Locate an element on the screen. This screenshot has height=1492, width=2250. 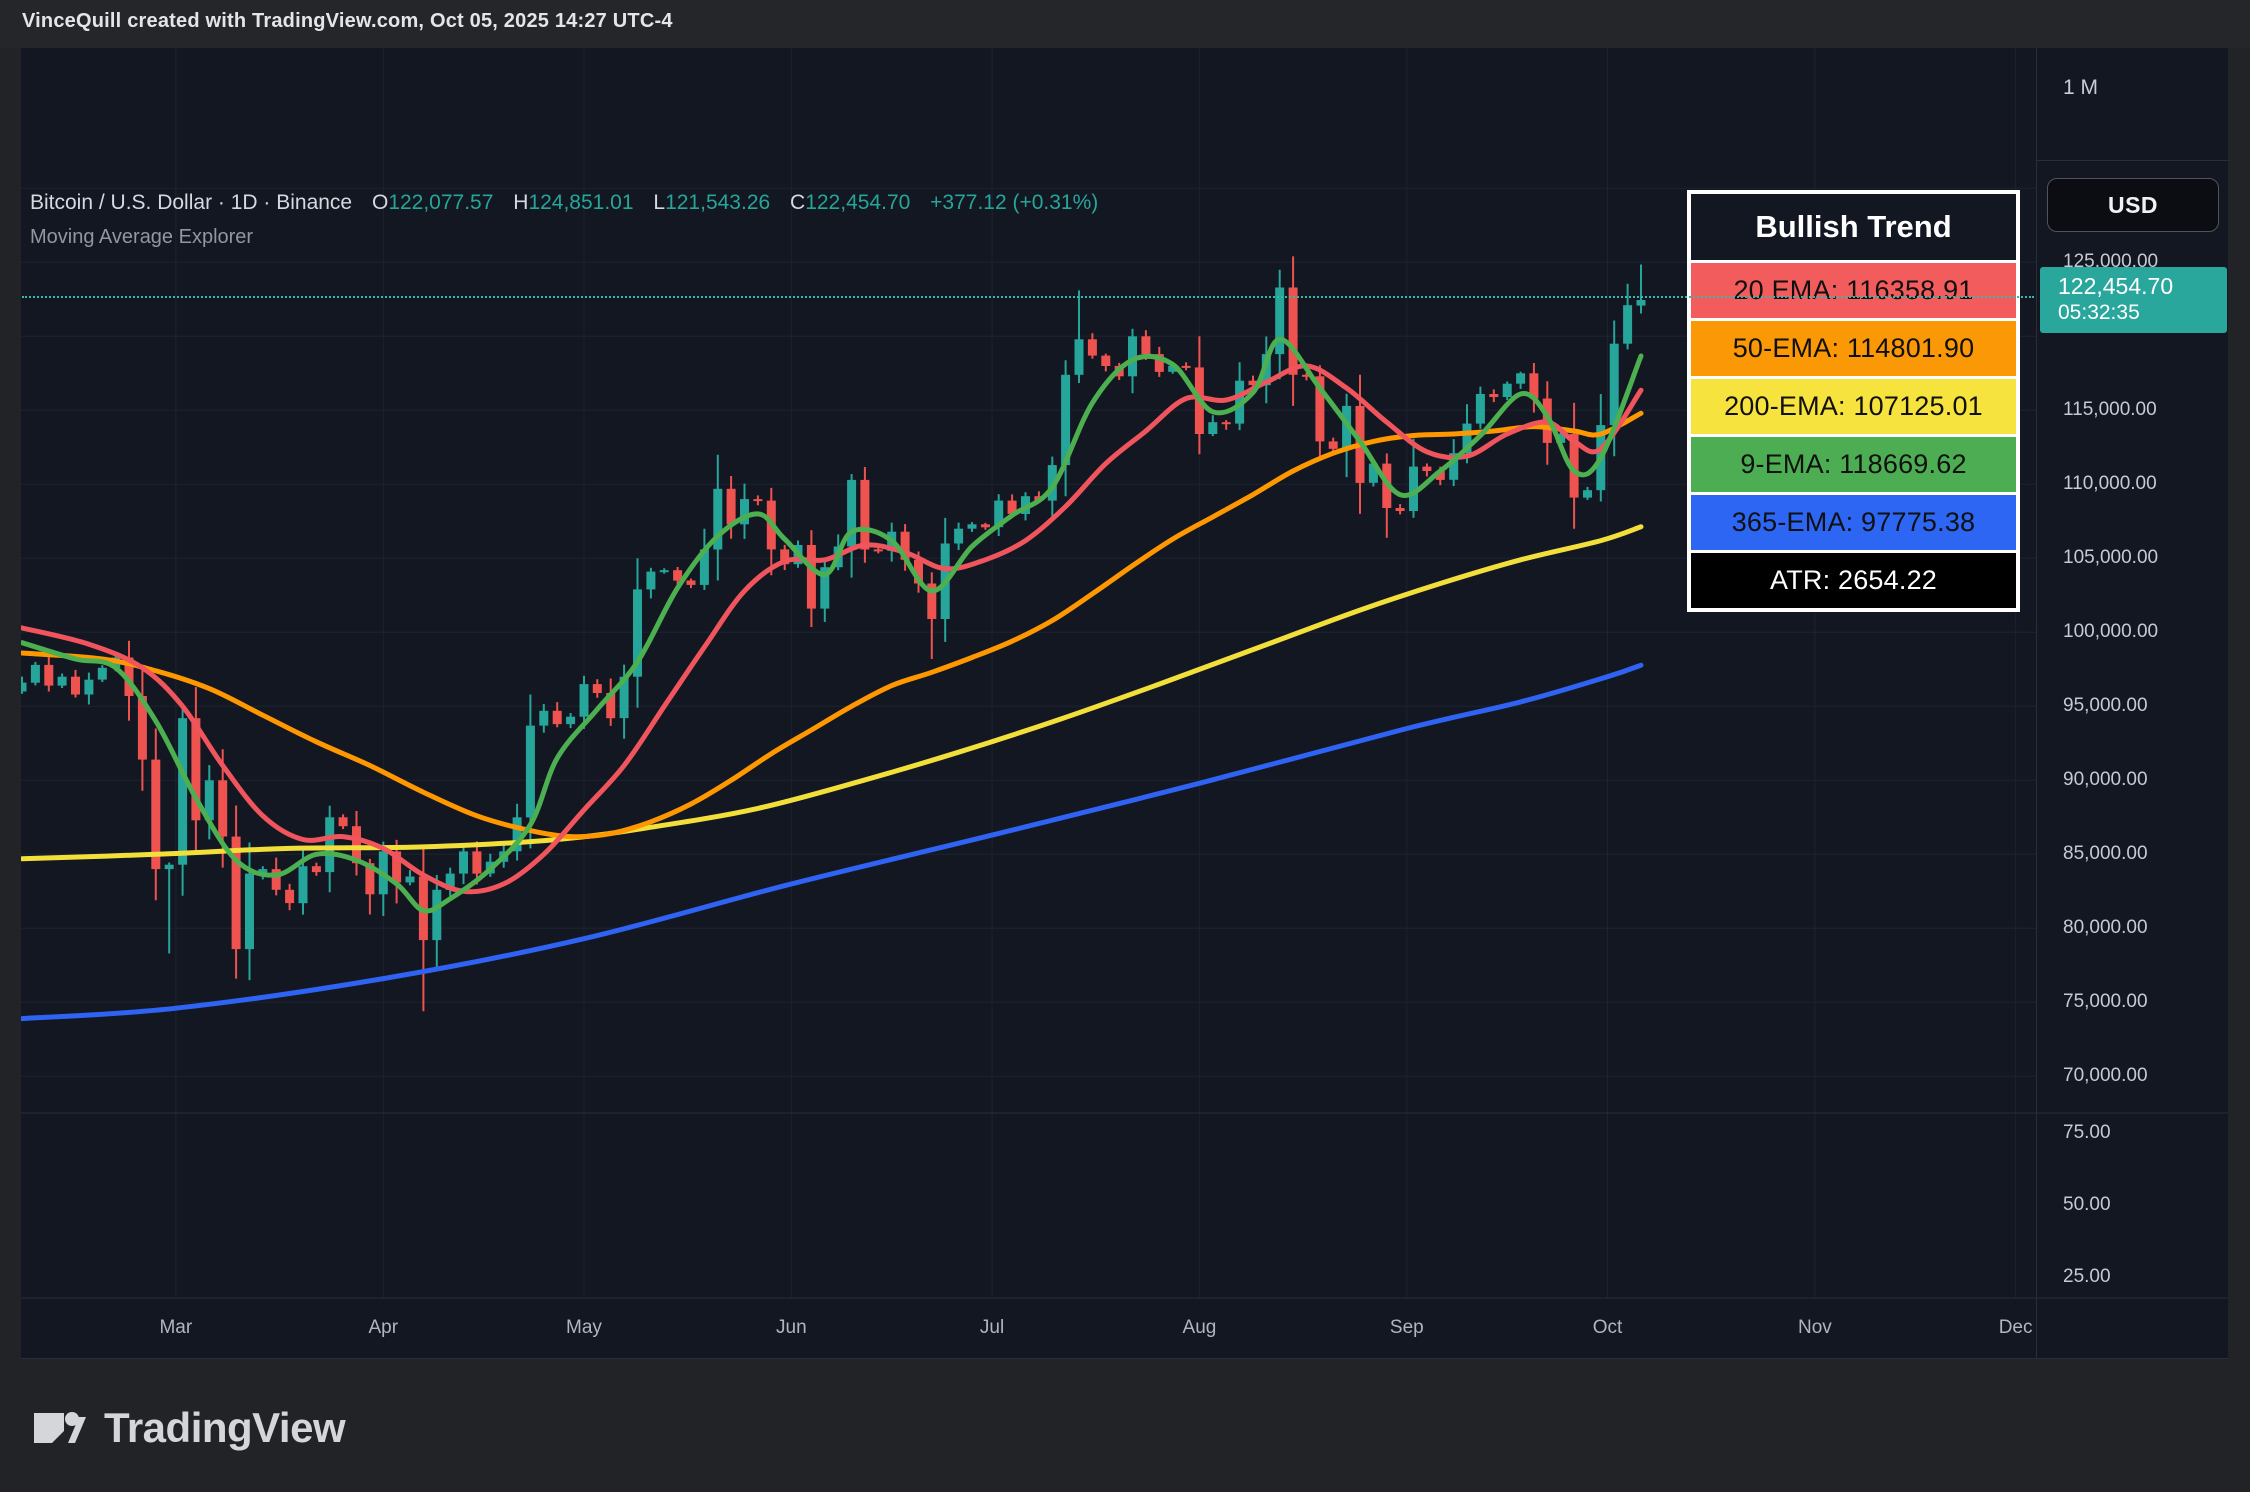
range-label: 1 M is located at coordinates (2081, 87).